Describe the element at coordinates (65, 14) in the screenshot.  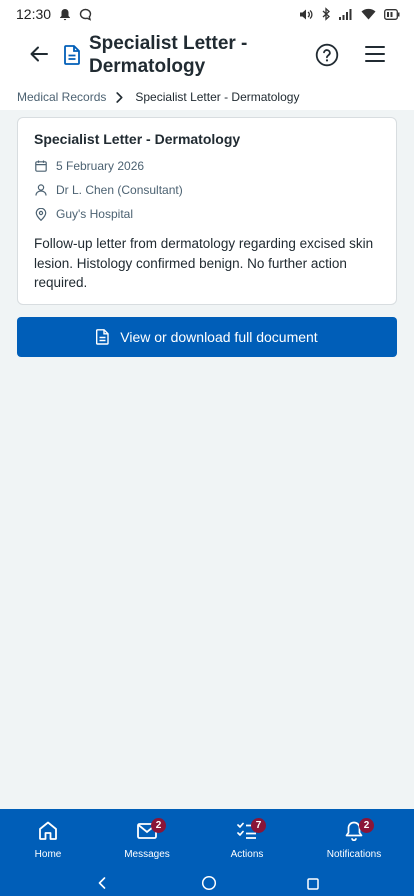
I see `bell-icon` at that location.